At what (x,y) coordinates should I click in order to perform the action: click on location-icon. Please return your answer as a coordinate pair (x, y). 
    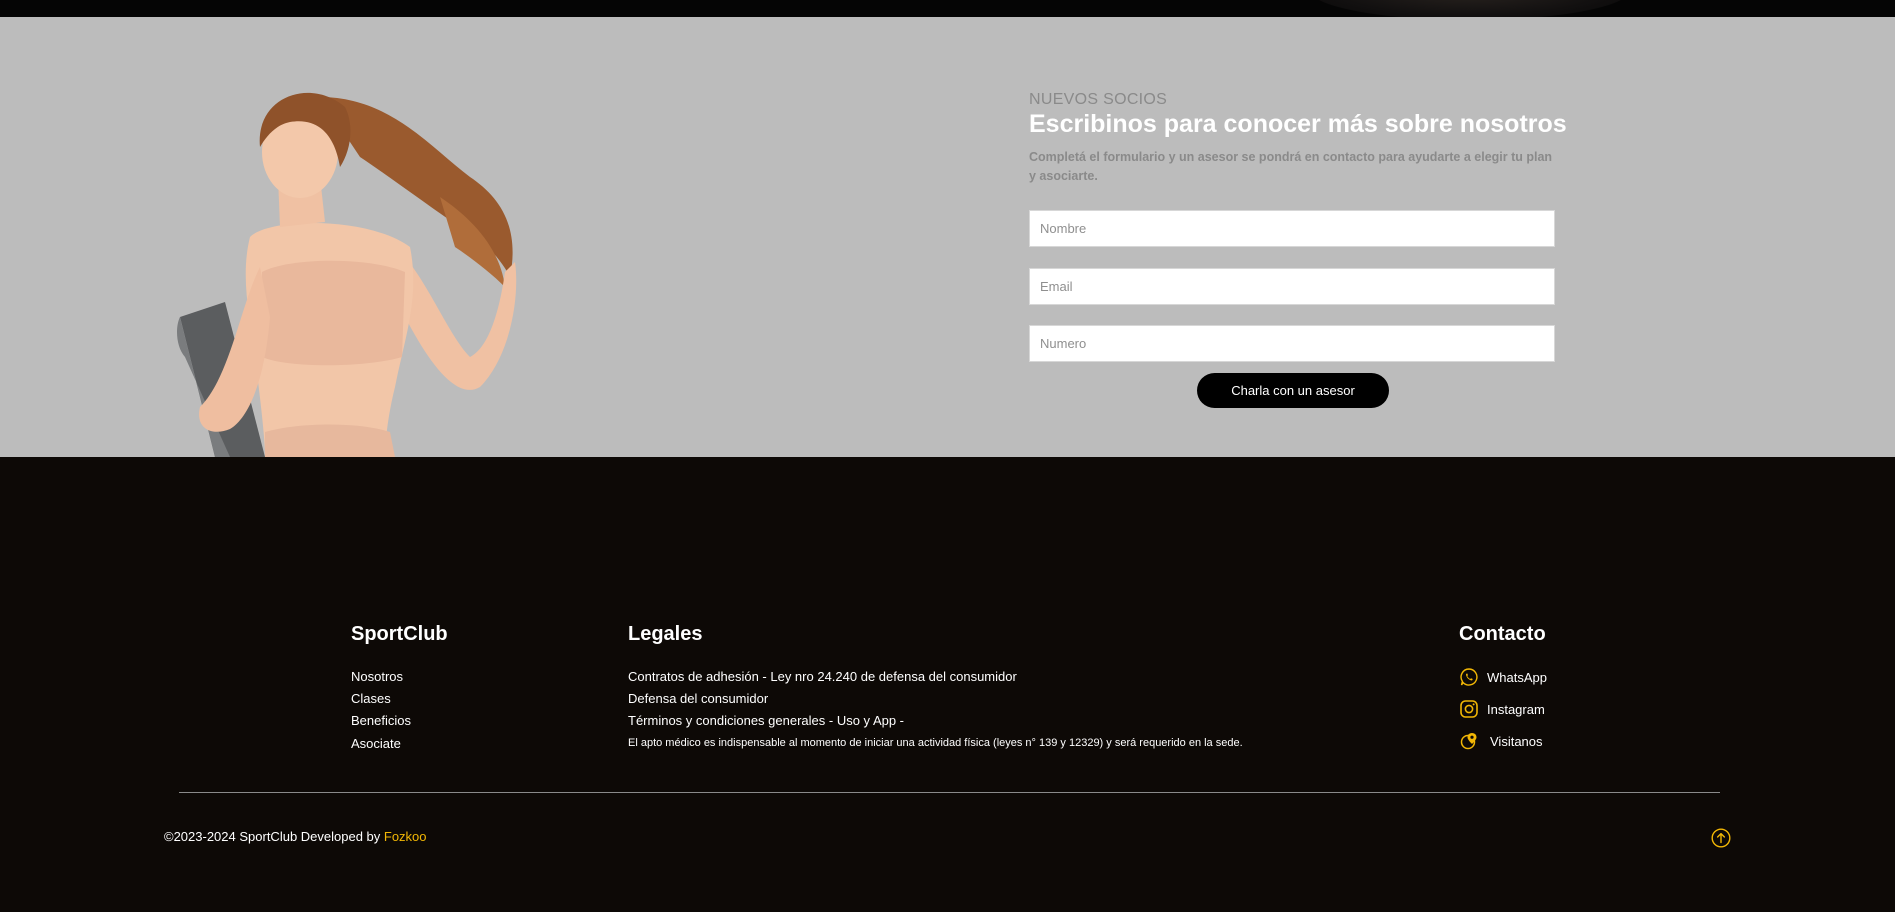
    Looking at the image, I should click on (1468, 741).